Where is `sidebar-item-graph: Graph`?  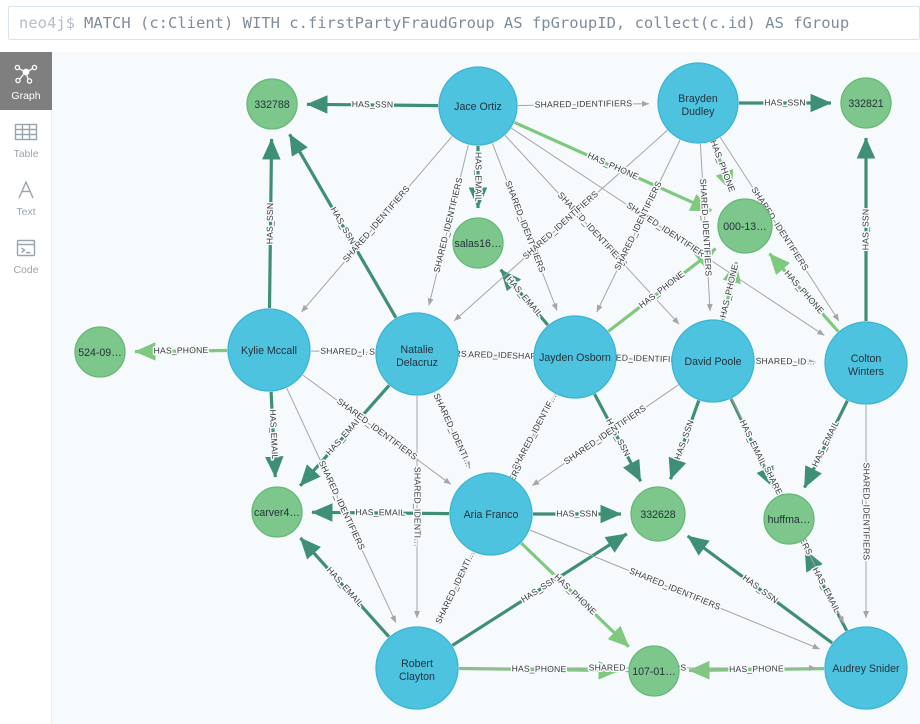
sidebar-item-graph: Graph is located at coordinates (26, 81).